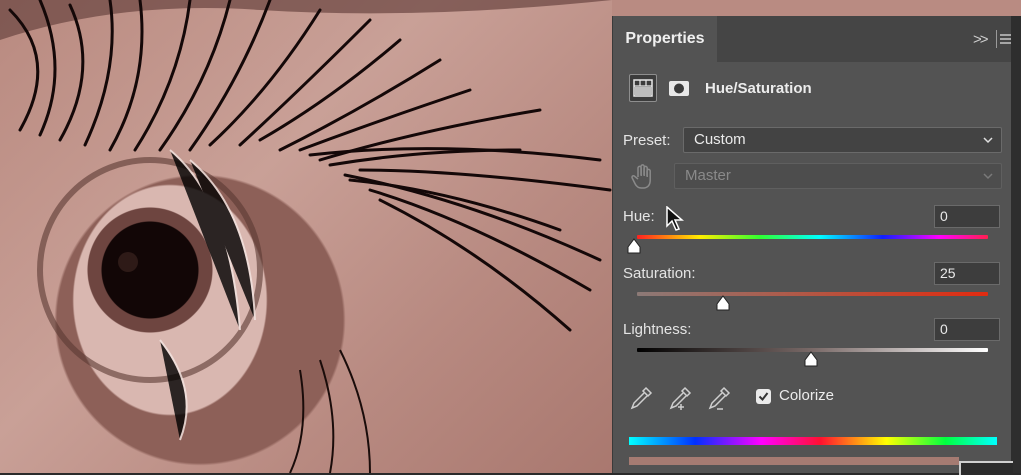  Describe the element at coordinates (758, 88) in the screenshot. I see `adjustment-title: Hue/Saturation` at that location.